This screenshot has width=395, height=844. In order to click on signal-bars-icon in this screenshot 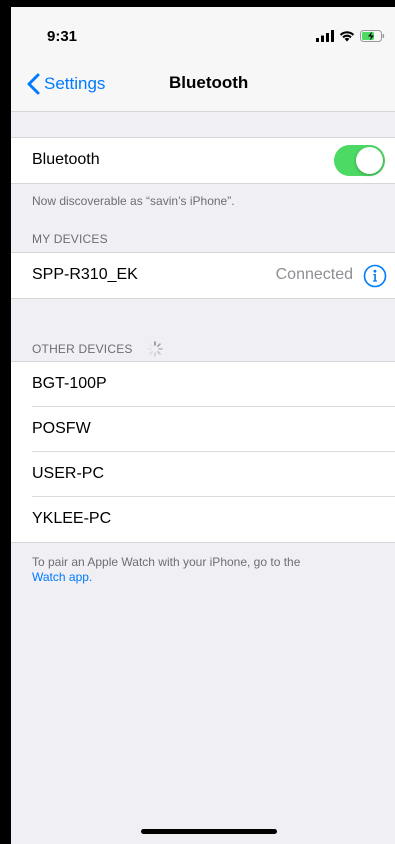, I will do `click(325, 36)`.